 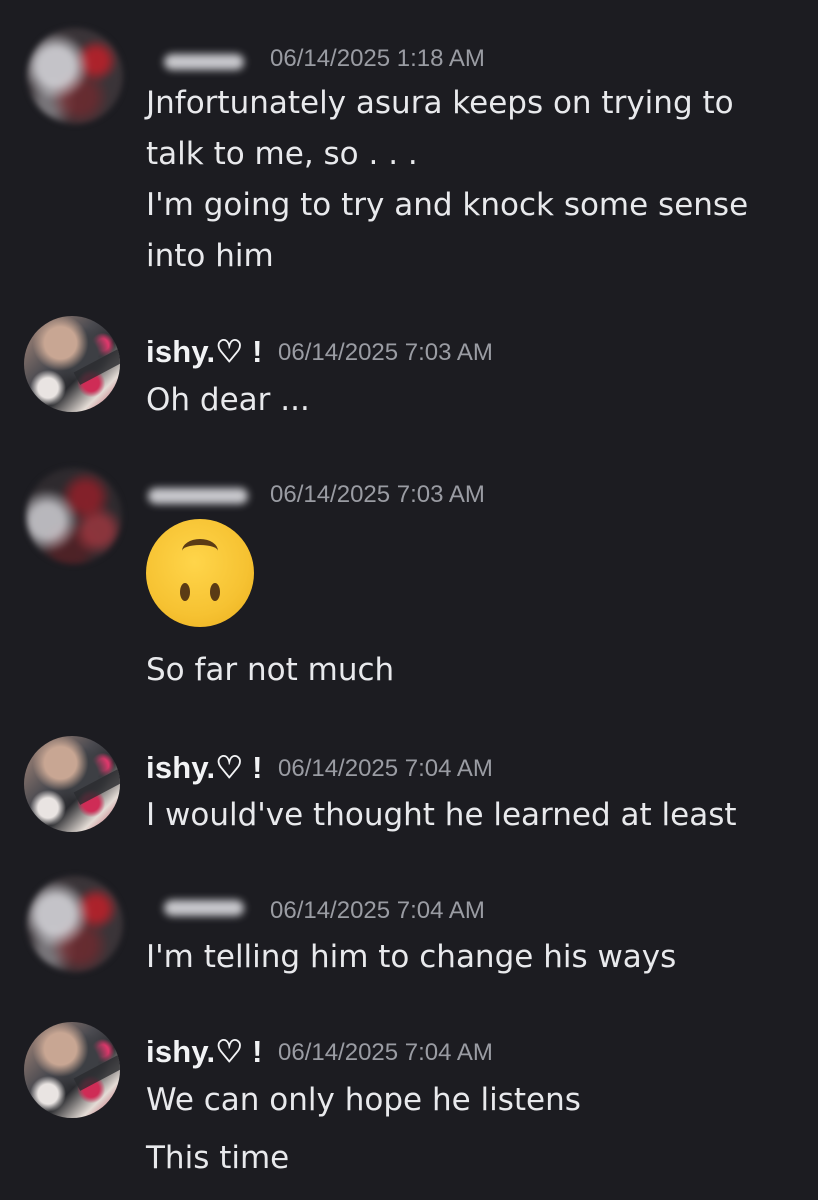 I want to click on message-text: So far not much, so click(x=270, y=670).